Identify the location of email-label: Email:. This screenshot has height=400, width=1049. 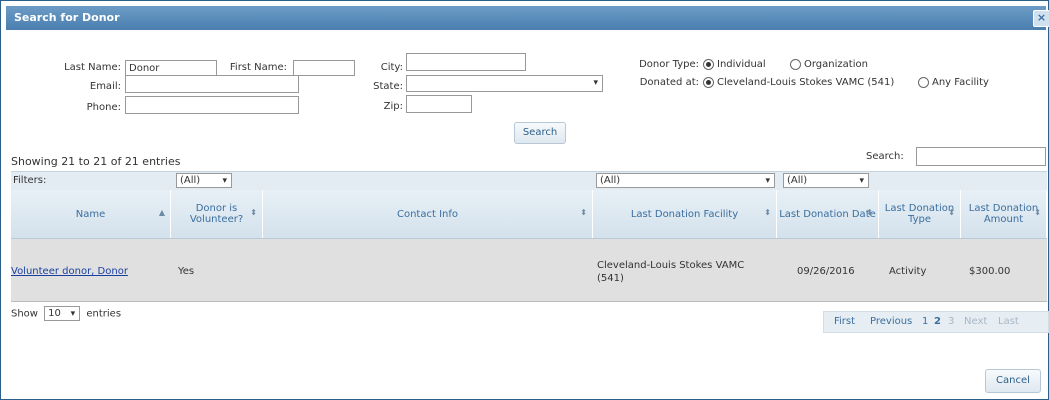
(105, 86).